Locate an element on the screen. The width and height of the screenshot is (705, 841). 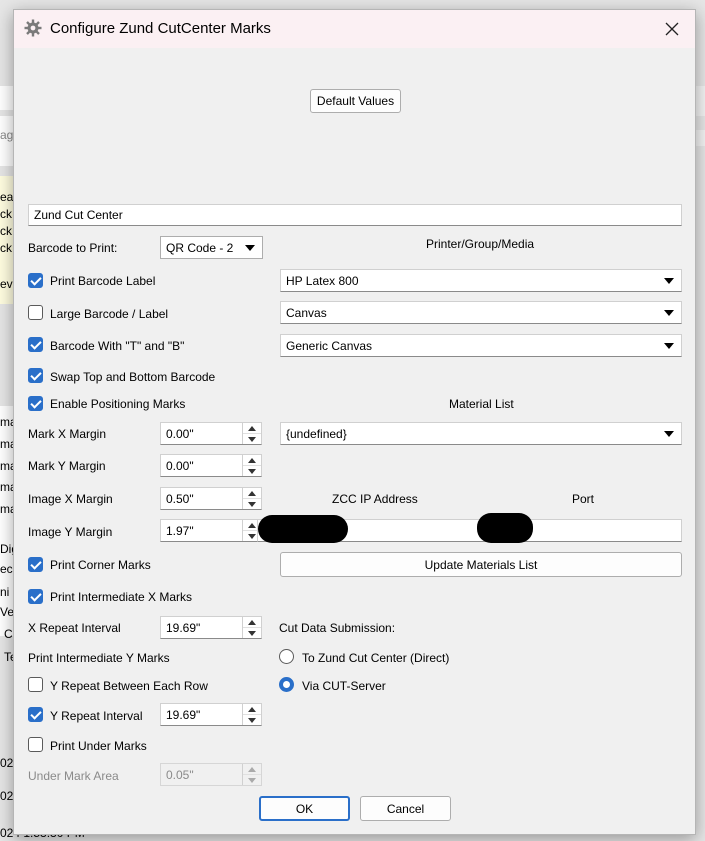
background-text: 02 is located at coordinates (7, 796).